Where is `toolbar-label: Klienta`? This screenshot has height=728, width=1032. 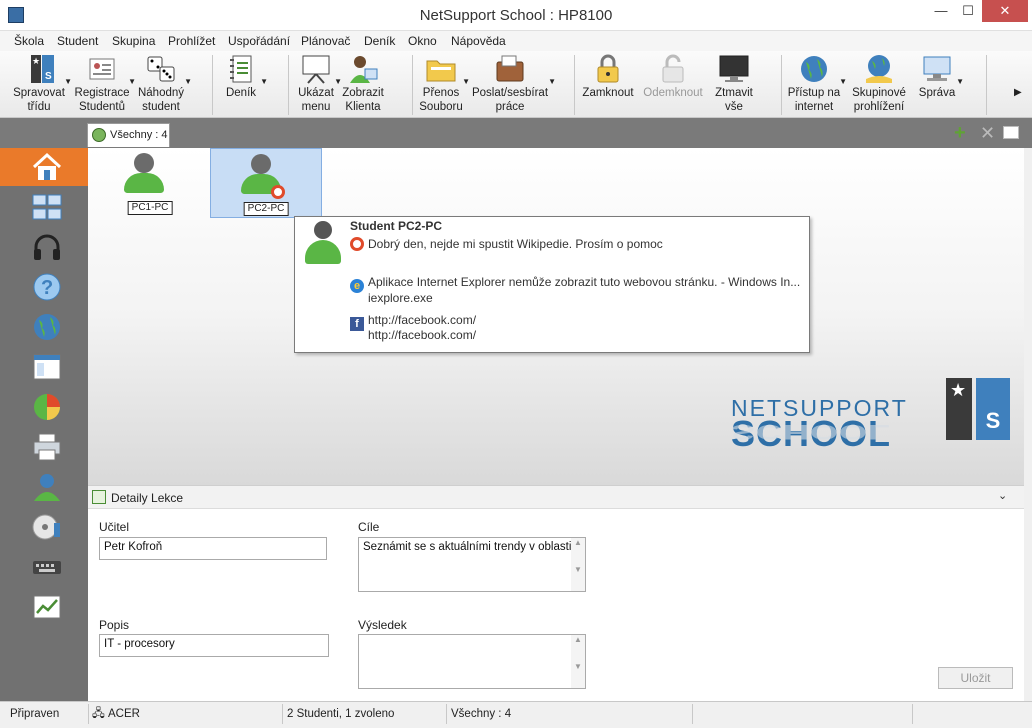 toolbar-label: Klienta is located at coordinates (363, 107).